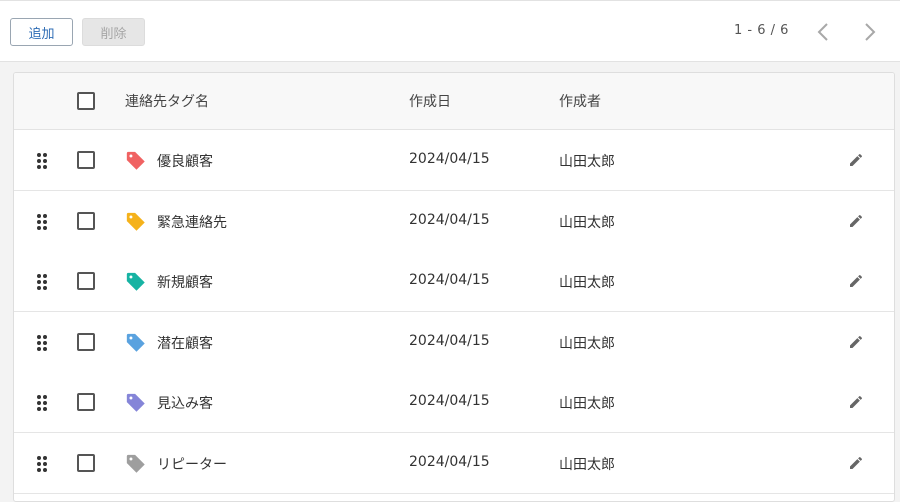  I want to click on delete-button: 削除, so click(113, 32).